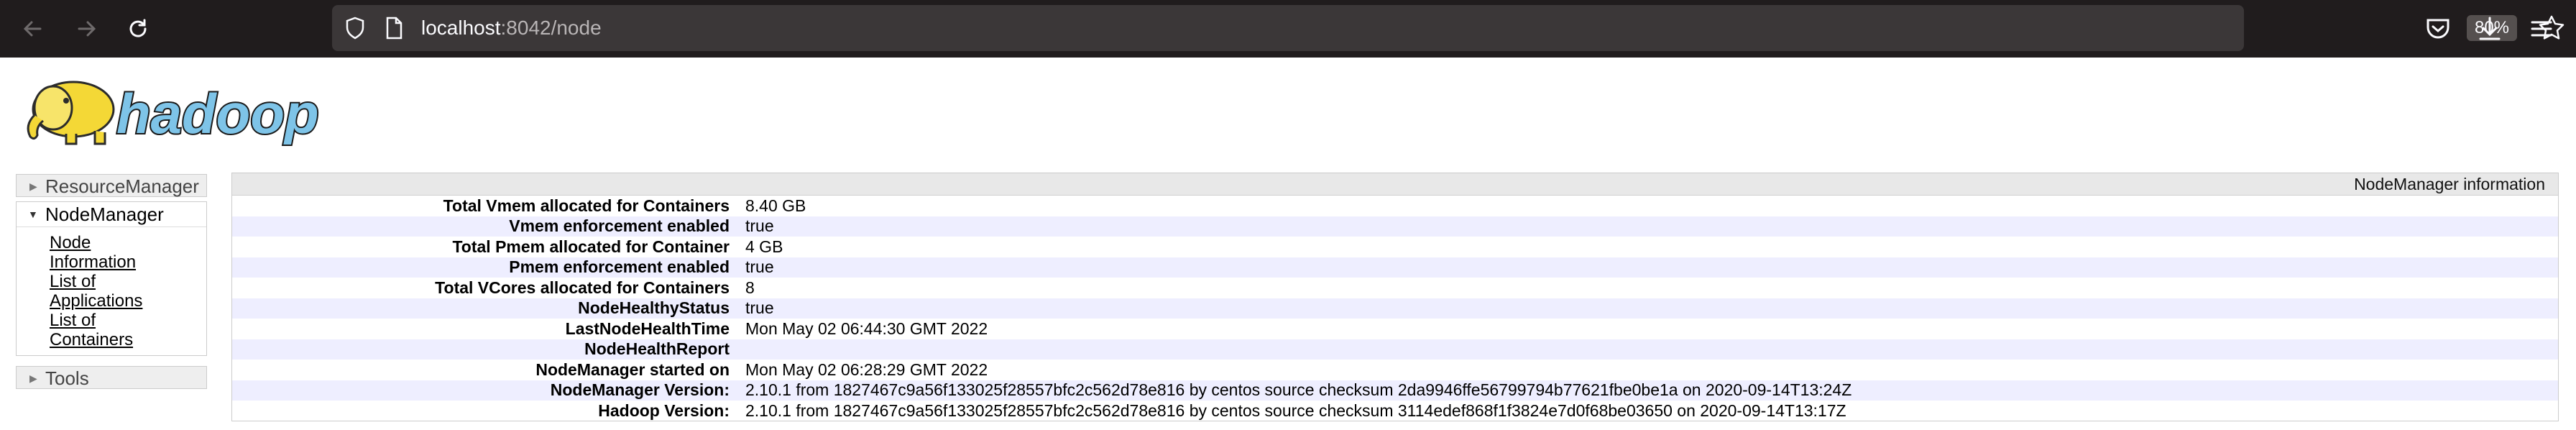 This screenshot has width=2576, height=430. I want to click on table-row: Pmem enforcement enabled true, so click(1395, 267).